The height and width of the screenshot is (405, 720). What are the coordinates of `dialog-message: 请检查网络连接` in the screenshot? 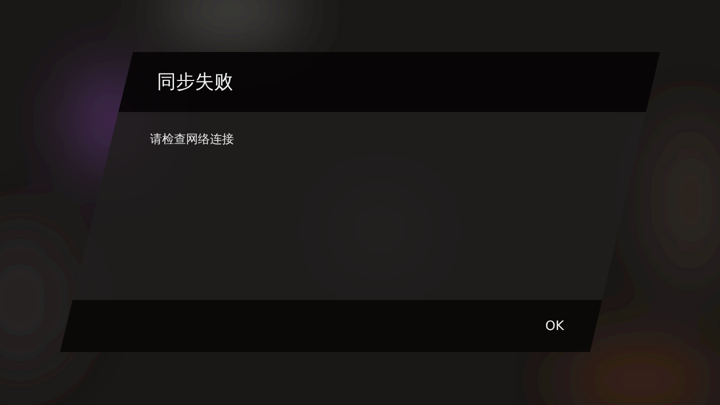 It's located at (192, 139).